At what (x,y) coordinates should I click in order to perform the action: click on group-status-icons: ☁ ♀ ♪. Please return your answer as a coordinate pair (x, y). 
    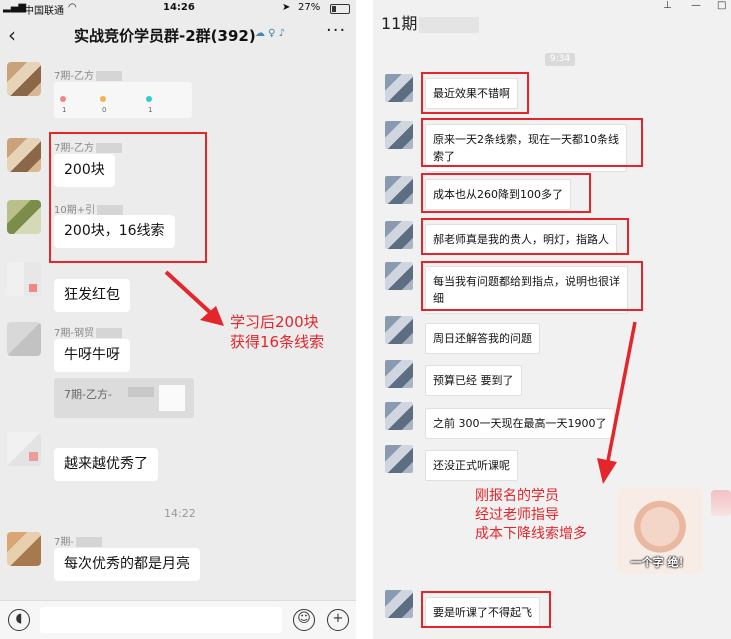
    Looking at the image, I should click on (270, 33).